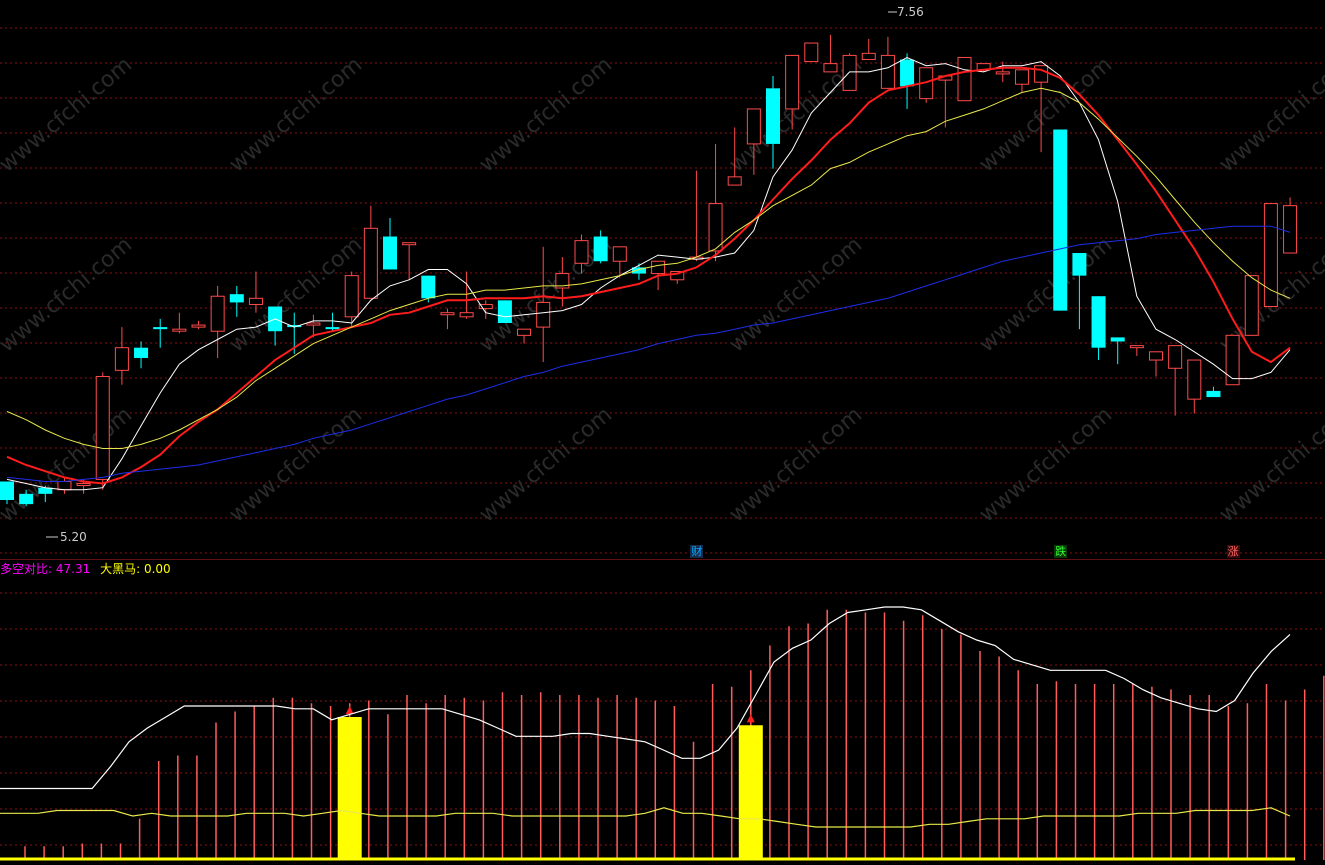 This screenshot has height=865, width=1325. What do you see at coordinates (1061, 551) in the screenshot?
I see `signal-marker-die: 跌` at bounding box center [1061, 551].